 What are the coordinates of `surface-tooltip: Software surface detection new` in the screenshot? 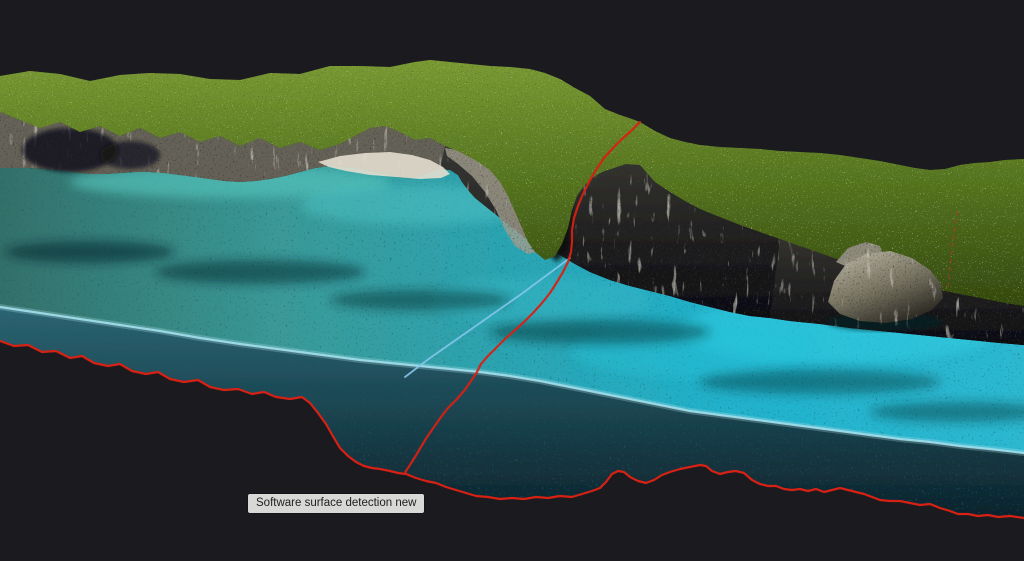 It's located at (336, 503).